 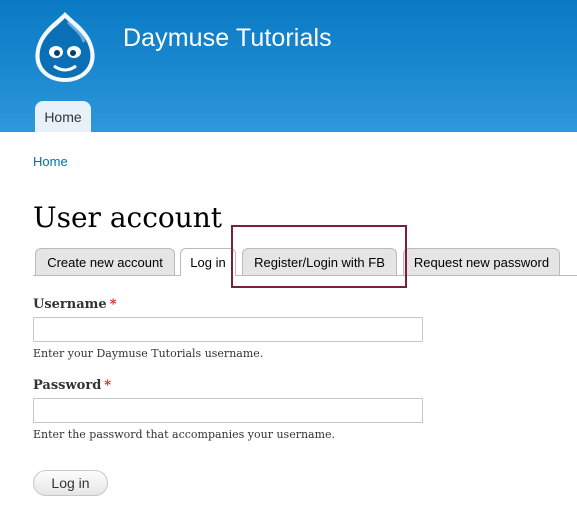 I want to click on drupal-drop-icon, so click(x=65, y=47).